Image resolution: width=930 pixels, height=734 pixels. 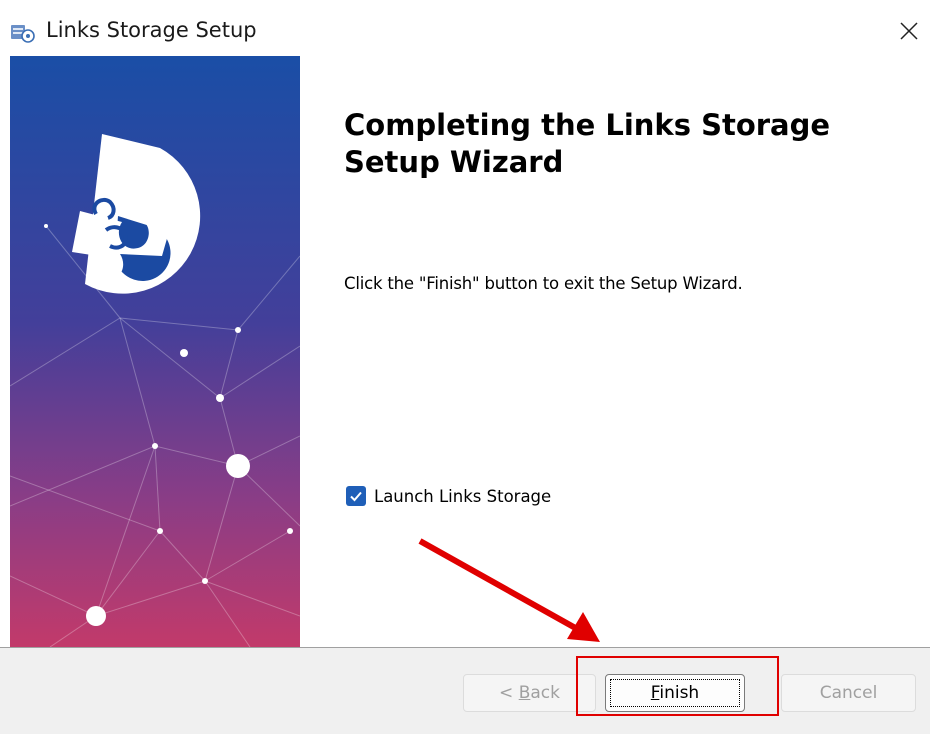 I want to click on setup-installer-icon, so click(x=23, y=34).